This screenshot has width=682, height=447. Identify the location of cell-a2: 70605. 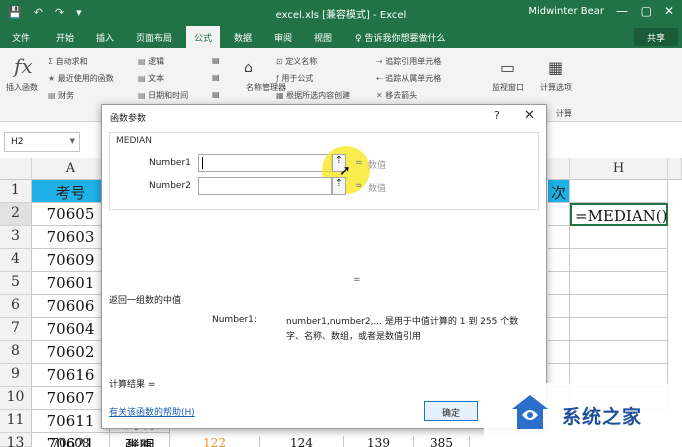
(71, 214).